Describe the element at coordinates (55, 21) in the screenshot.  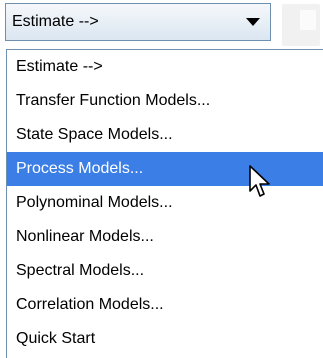
I see `combobox-selected-value: Estimate -->` at that location.